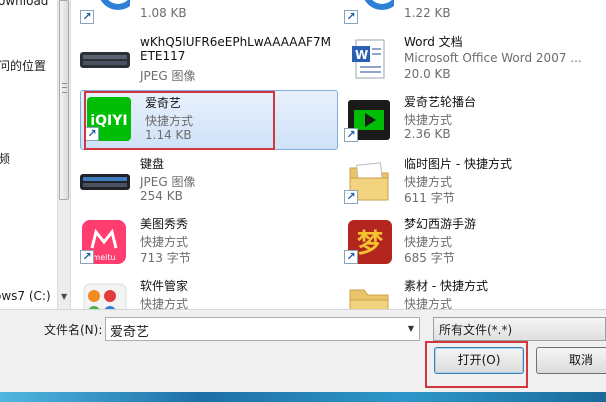 Image resolution: width=606 pixels, height=402 pixels. What do you see at coordinates (201, 16) in the screenshot?
I see `file-tile: ↗ 1.08 KB` at bounding box center [201, 16].